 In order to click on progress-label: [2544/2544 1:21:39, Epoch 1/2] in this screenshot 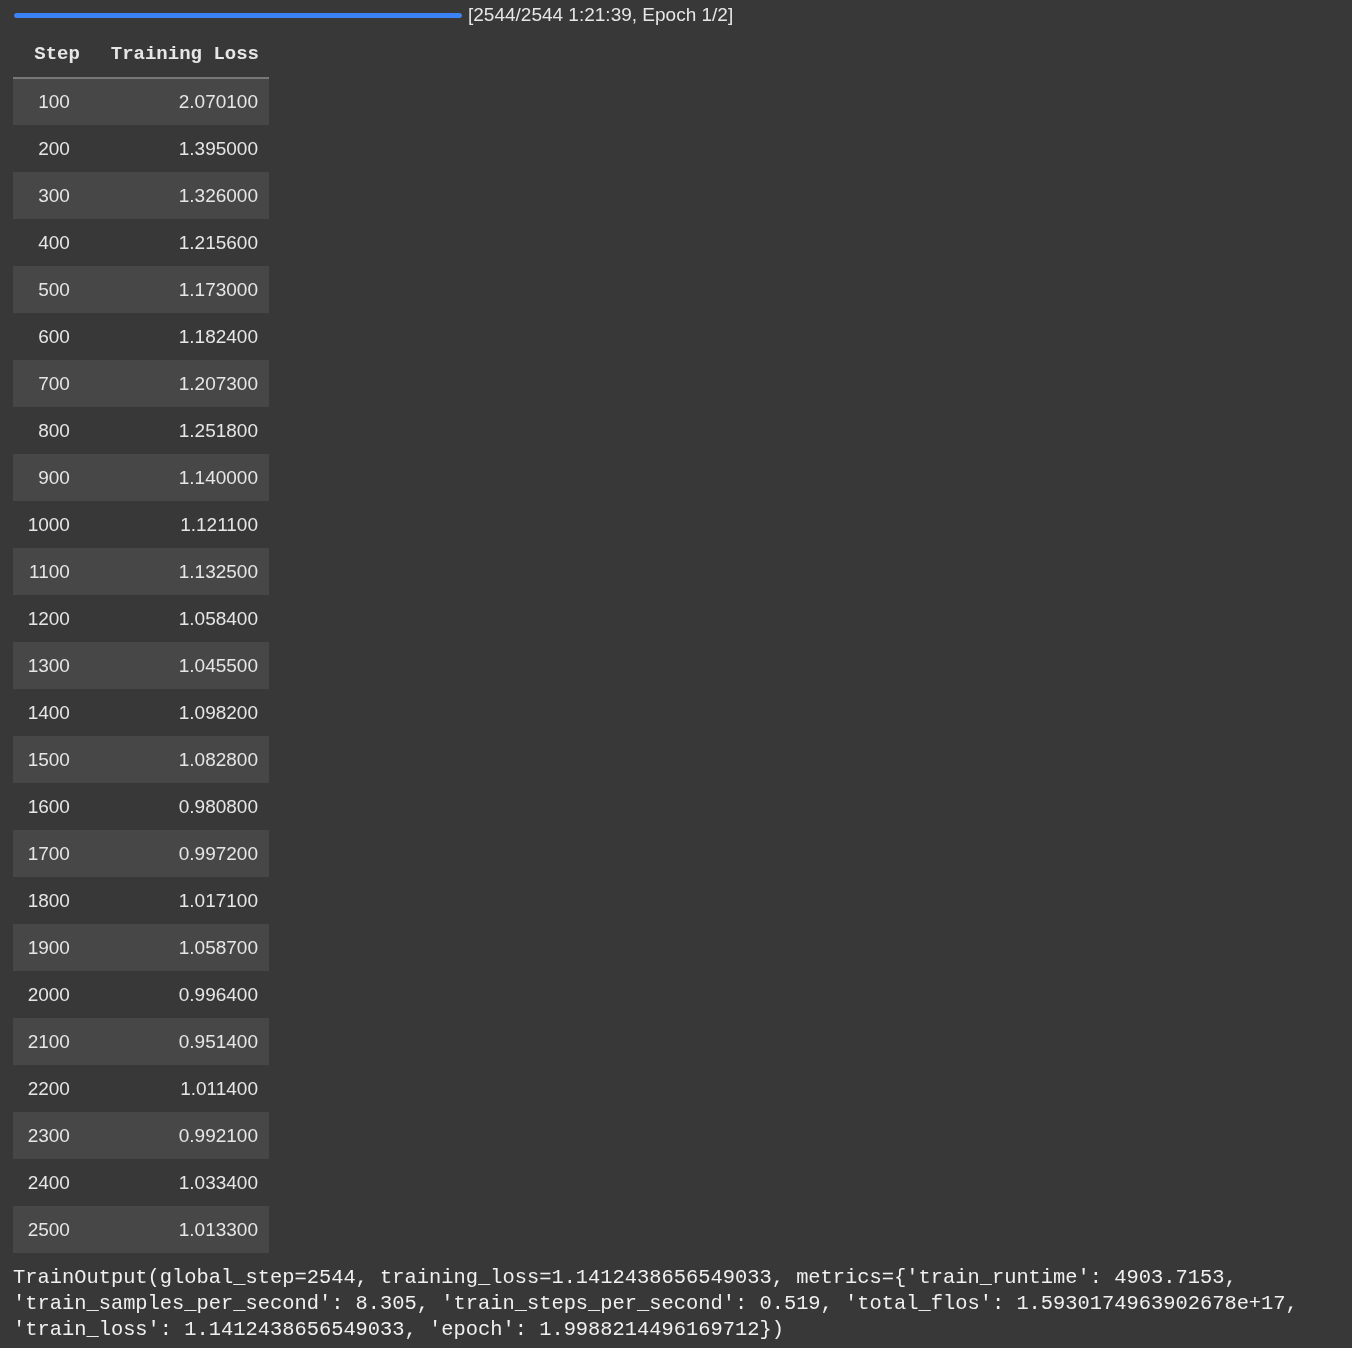, I will do `click(601, 15)`.